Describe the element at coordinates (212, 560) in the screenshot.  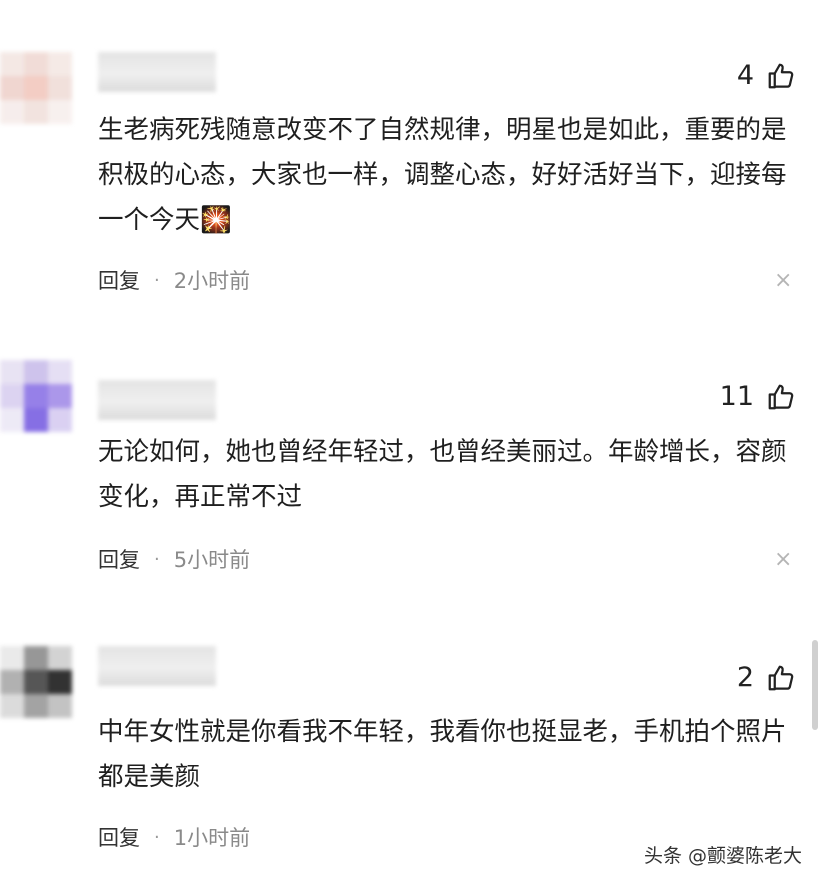
I see `timestamp: 5小时前` at that location.